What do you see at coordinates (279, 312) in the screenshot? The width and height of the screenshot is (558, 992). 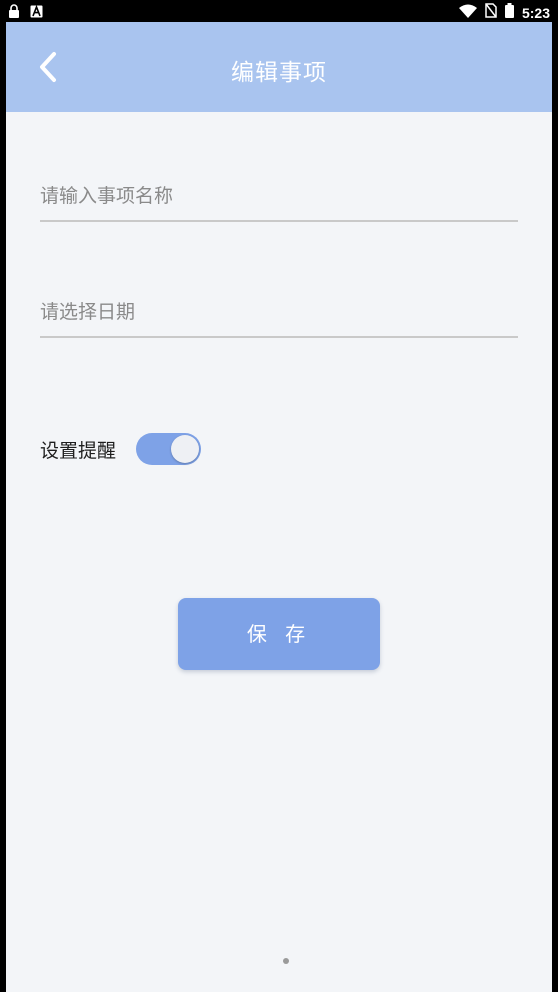 I see `date-input` at bounding box center [279, 312].